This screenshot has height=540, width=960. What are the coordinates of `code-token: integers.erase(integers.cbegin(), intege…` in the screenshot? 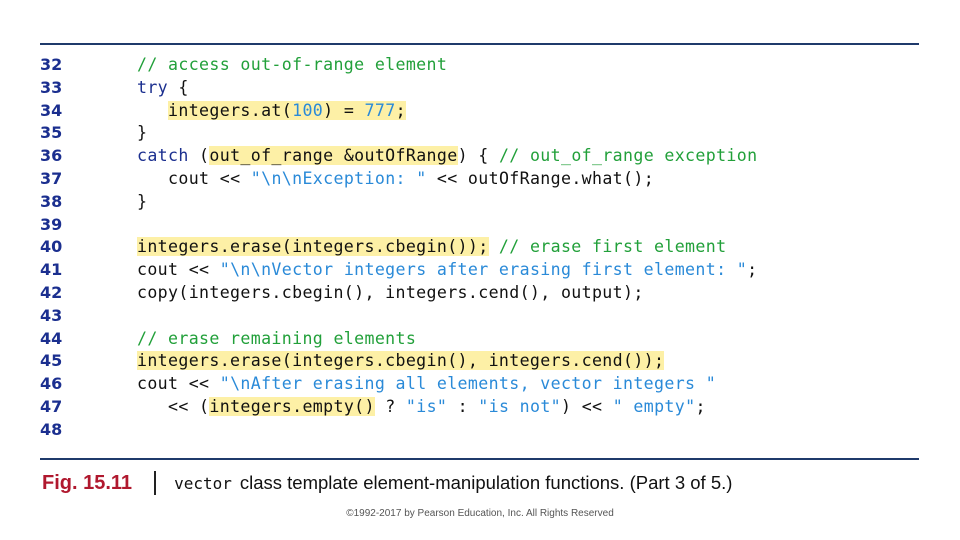 It's located at (401, 361).